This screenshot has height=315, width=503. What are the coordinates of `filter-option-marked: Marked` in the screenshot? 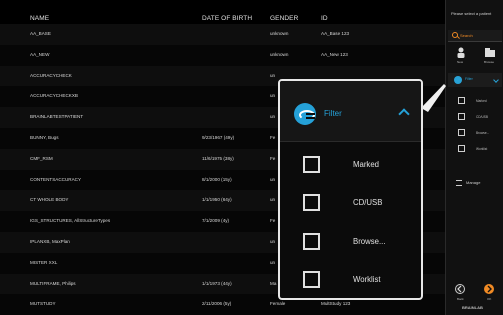 It's located at (350, 165).